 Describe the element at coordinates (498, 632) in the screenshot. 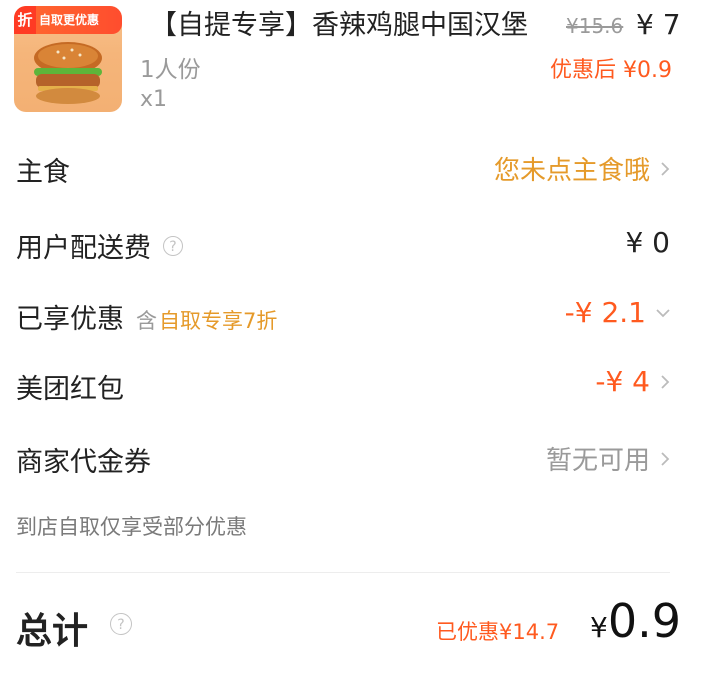

I see `total-saved: 已优惠¥14.7` at that location.